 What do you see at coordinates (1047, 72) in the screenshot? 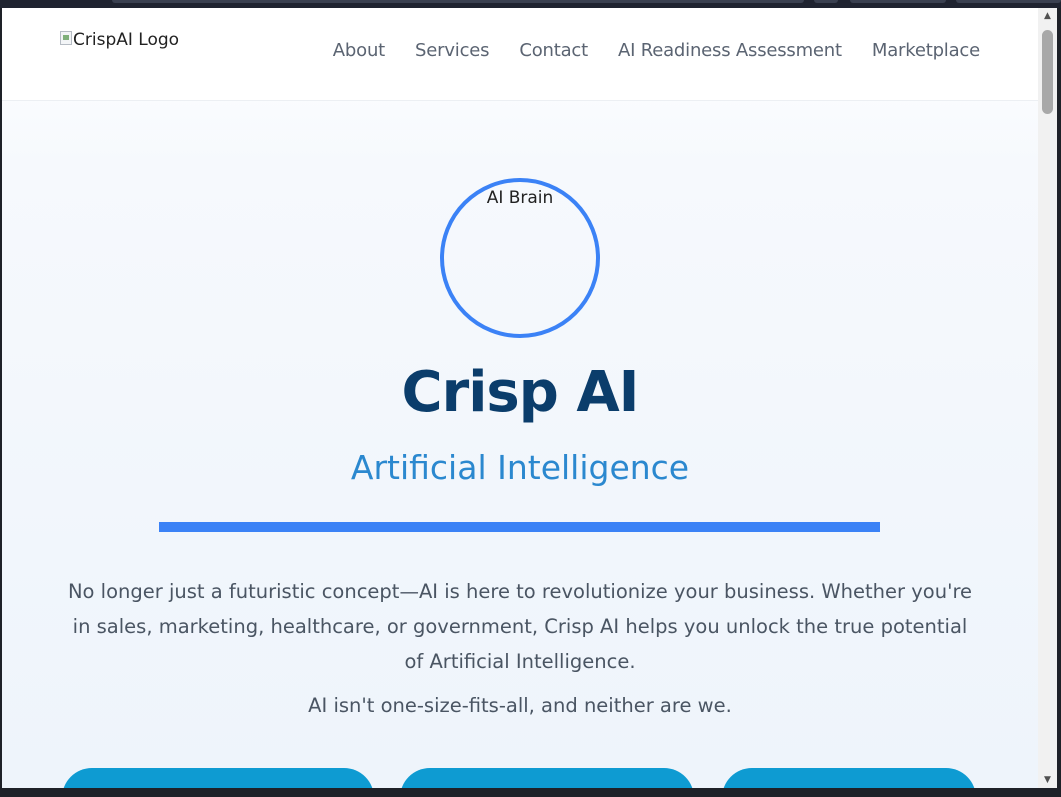
I see `scrollbar-thumb` at bounding box center [1047, 72].